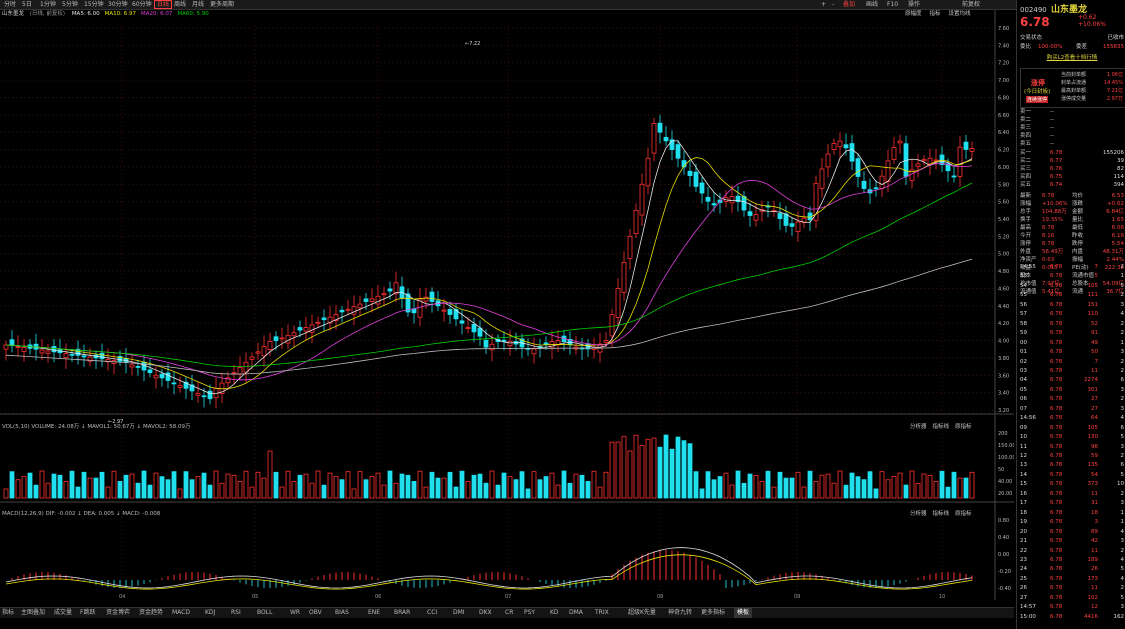  Describe the element at coordinates (963, 427) in the screenshot. I see `volume-option-button: 原指标` at that location.